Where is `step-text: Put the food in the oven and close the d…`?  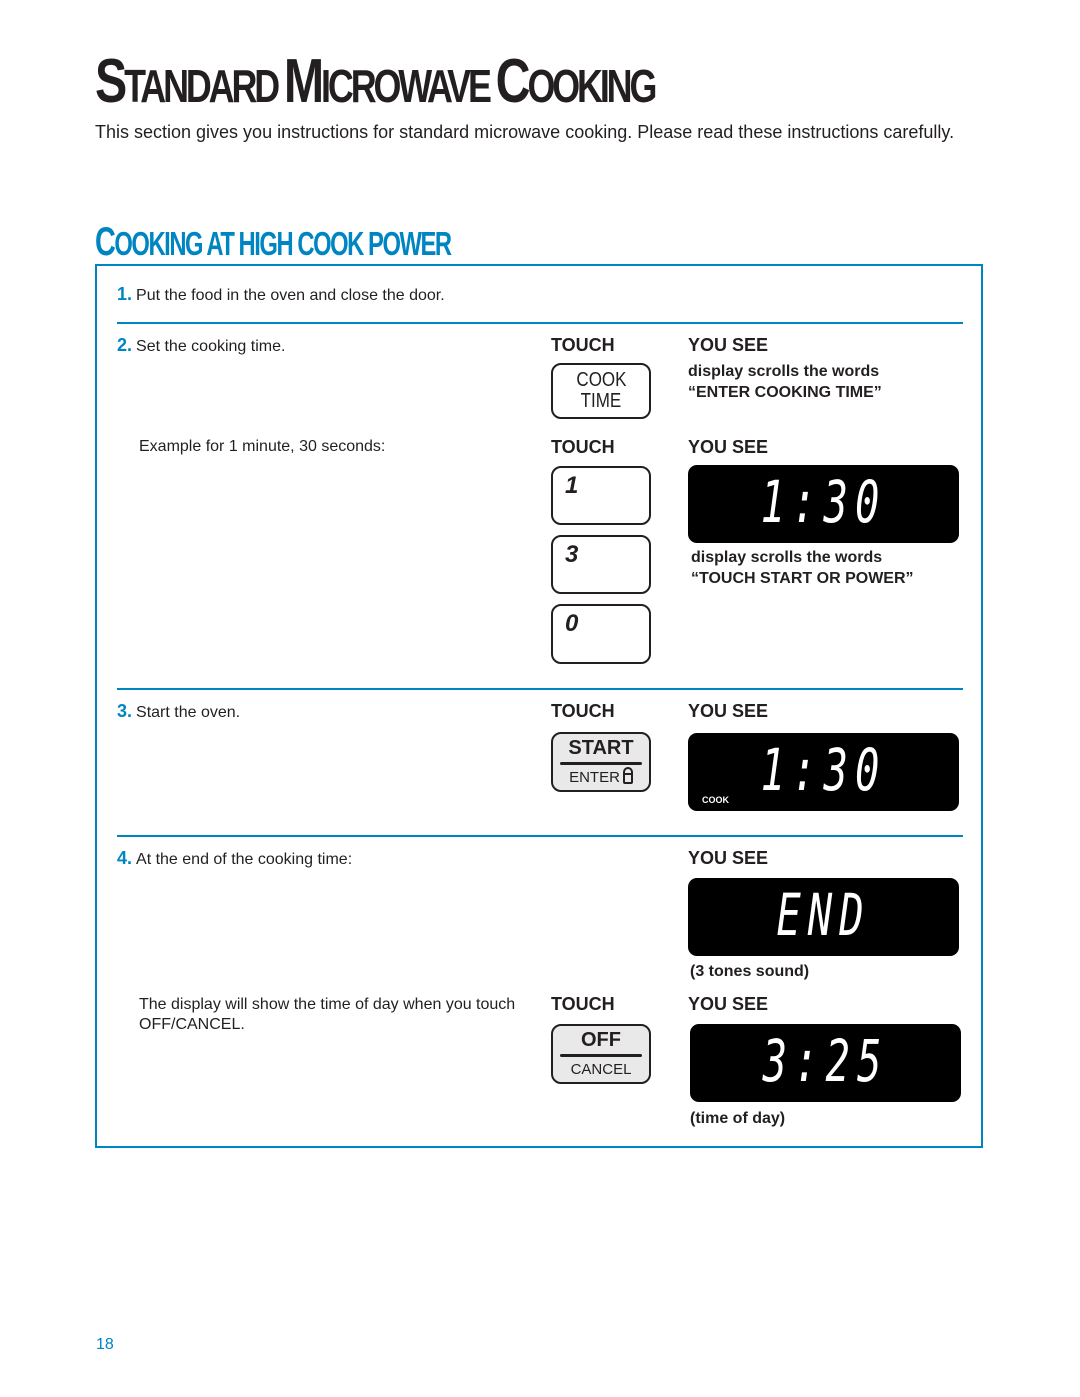 step-text: Put the food in the oven and close the d… is located at coordinates (290, 295).